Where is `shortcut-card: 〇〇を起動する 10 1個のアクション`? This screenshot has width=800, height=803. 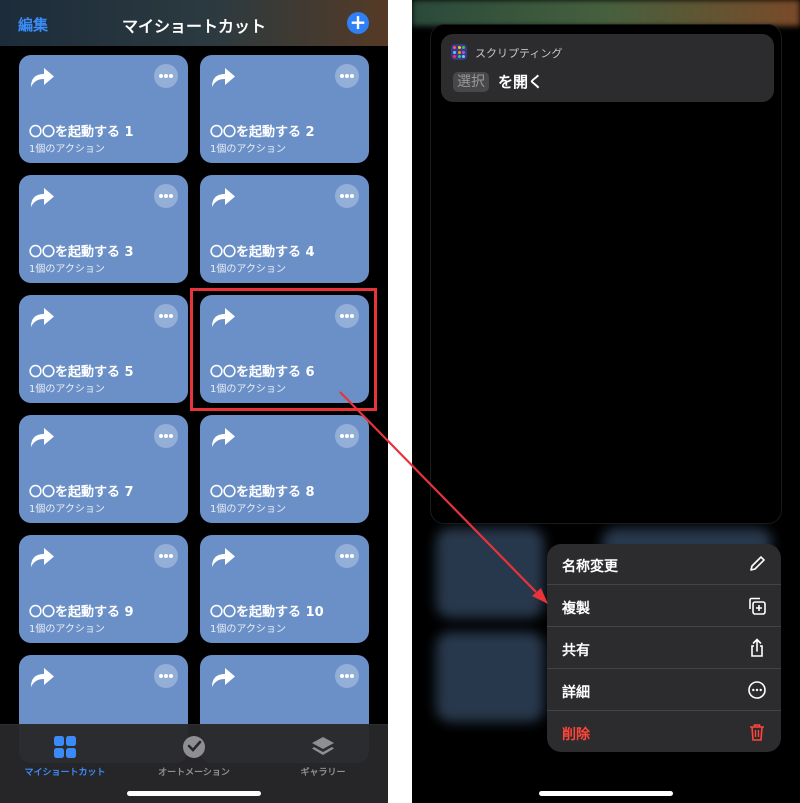 shortcut-card: 〇〇を起動する 10 1個のアクション is located at coordinates (284, 589).